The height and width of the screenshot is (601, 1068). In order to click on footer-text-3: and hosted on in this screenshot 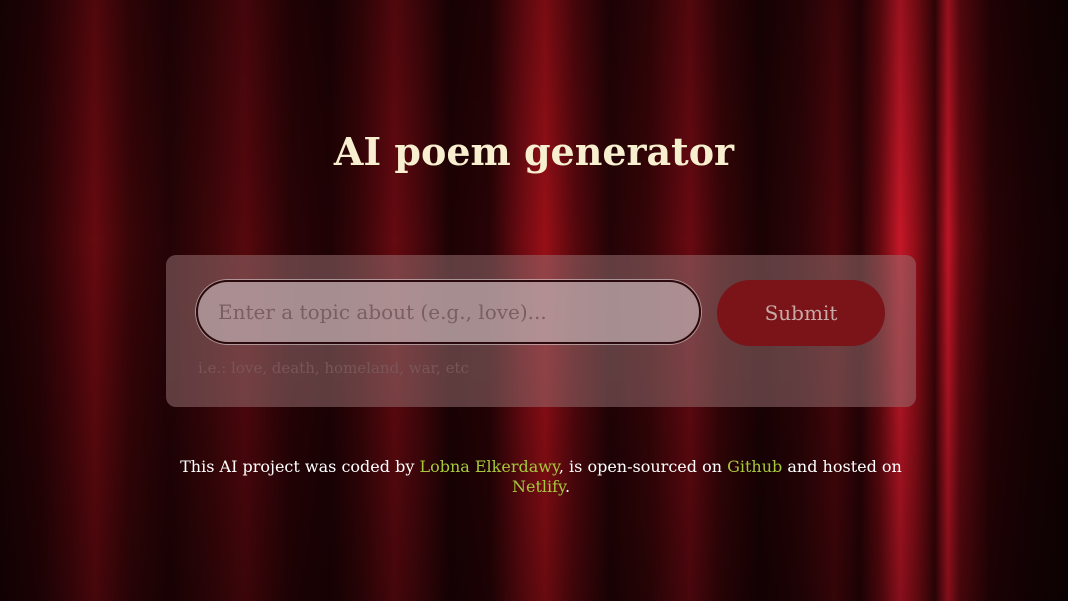, I will do `click(842, 466)`.